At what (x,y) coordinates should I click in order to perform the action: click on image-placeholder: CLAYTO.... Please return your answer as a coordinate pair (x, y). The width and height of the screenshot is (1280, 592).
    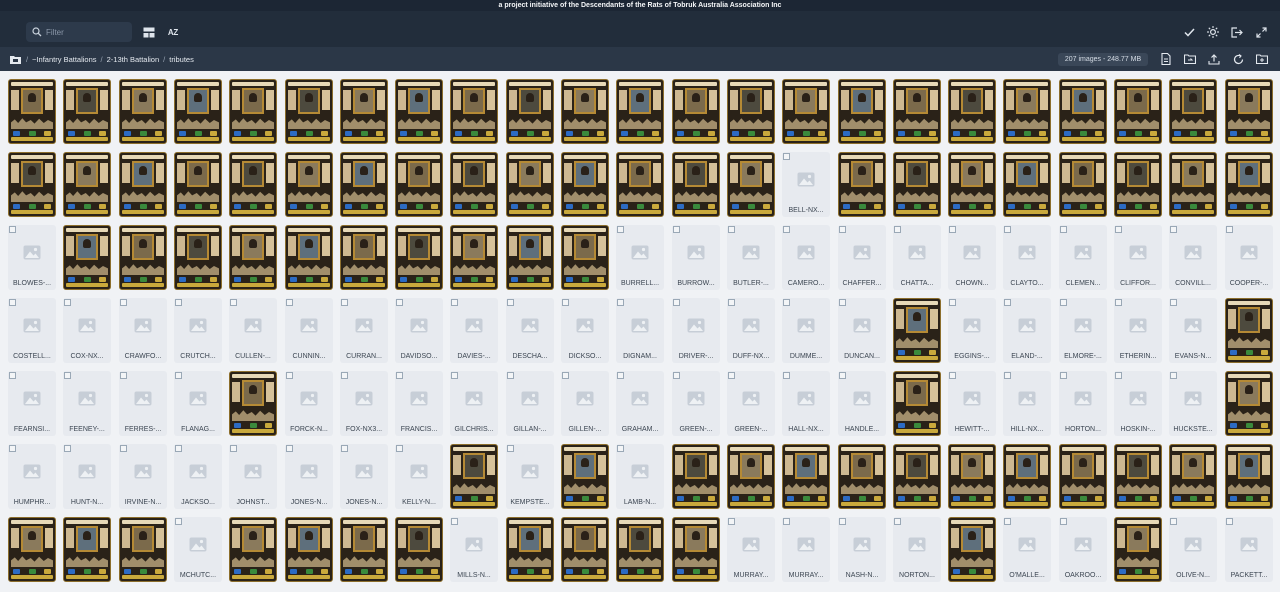
    Looking at the image, I should click on (1027, 257).